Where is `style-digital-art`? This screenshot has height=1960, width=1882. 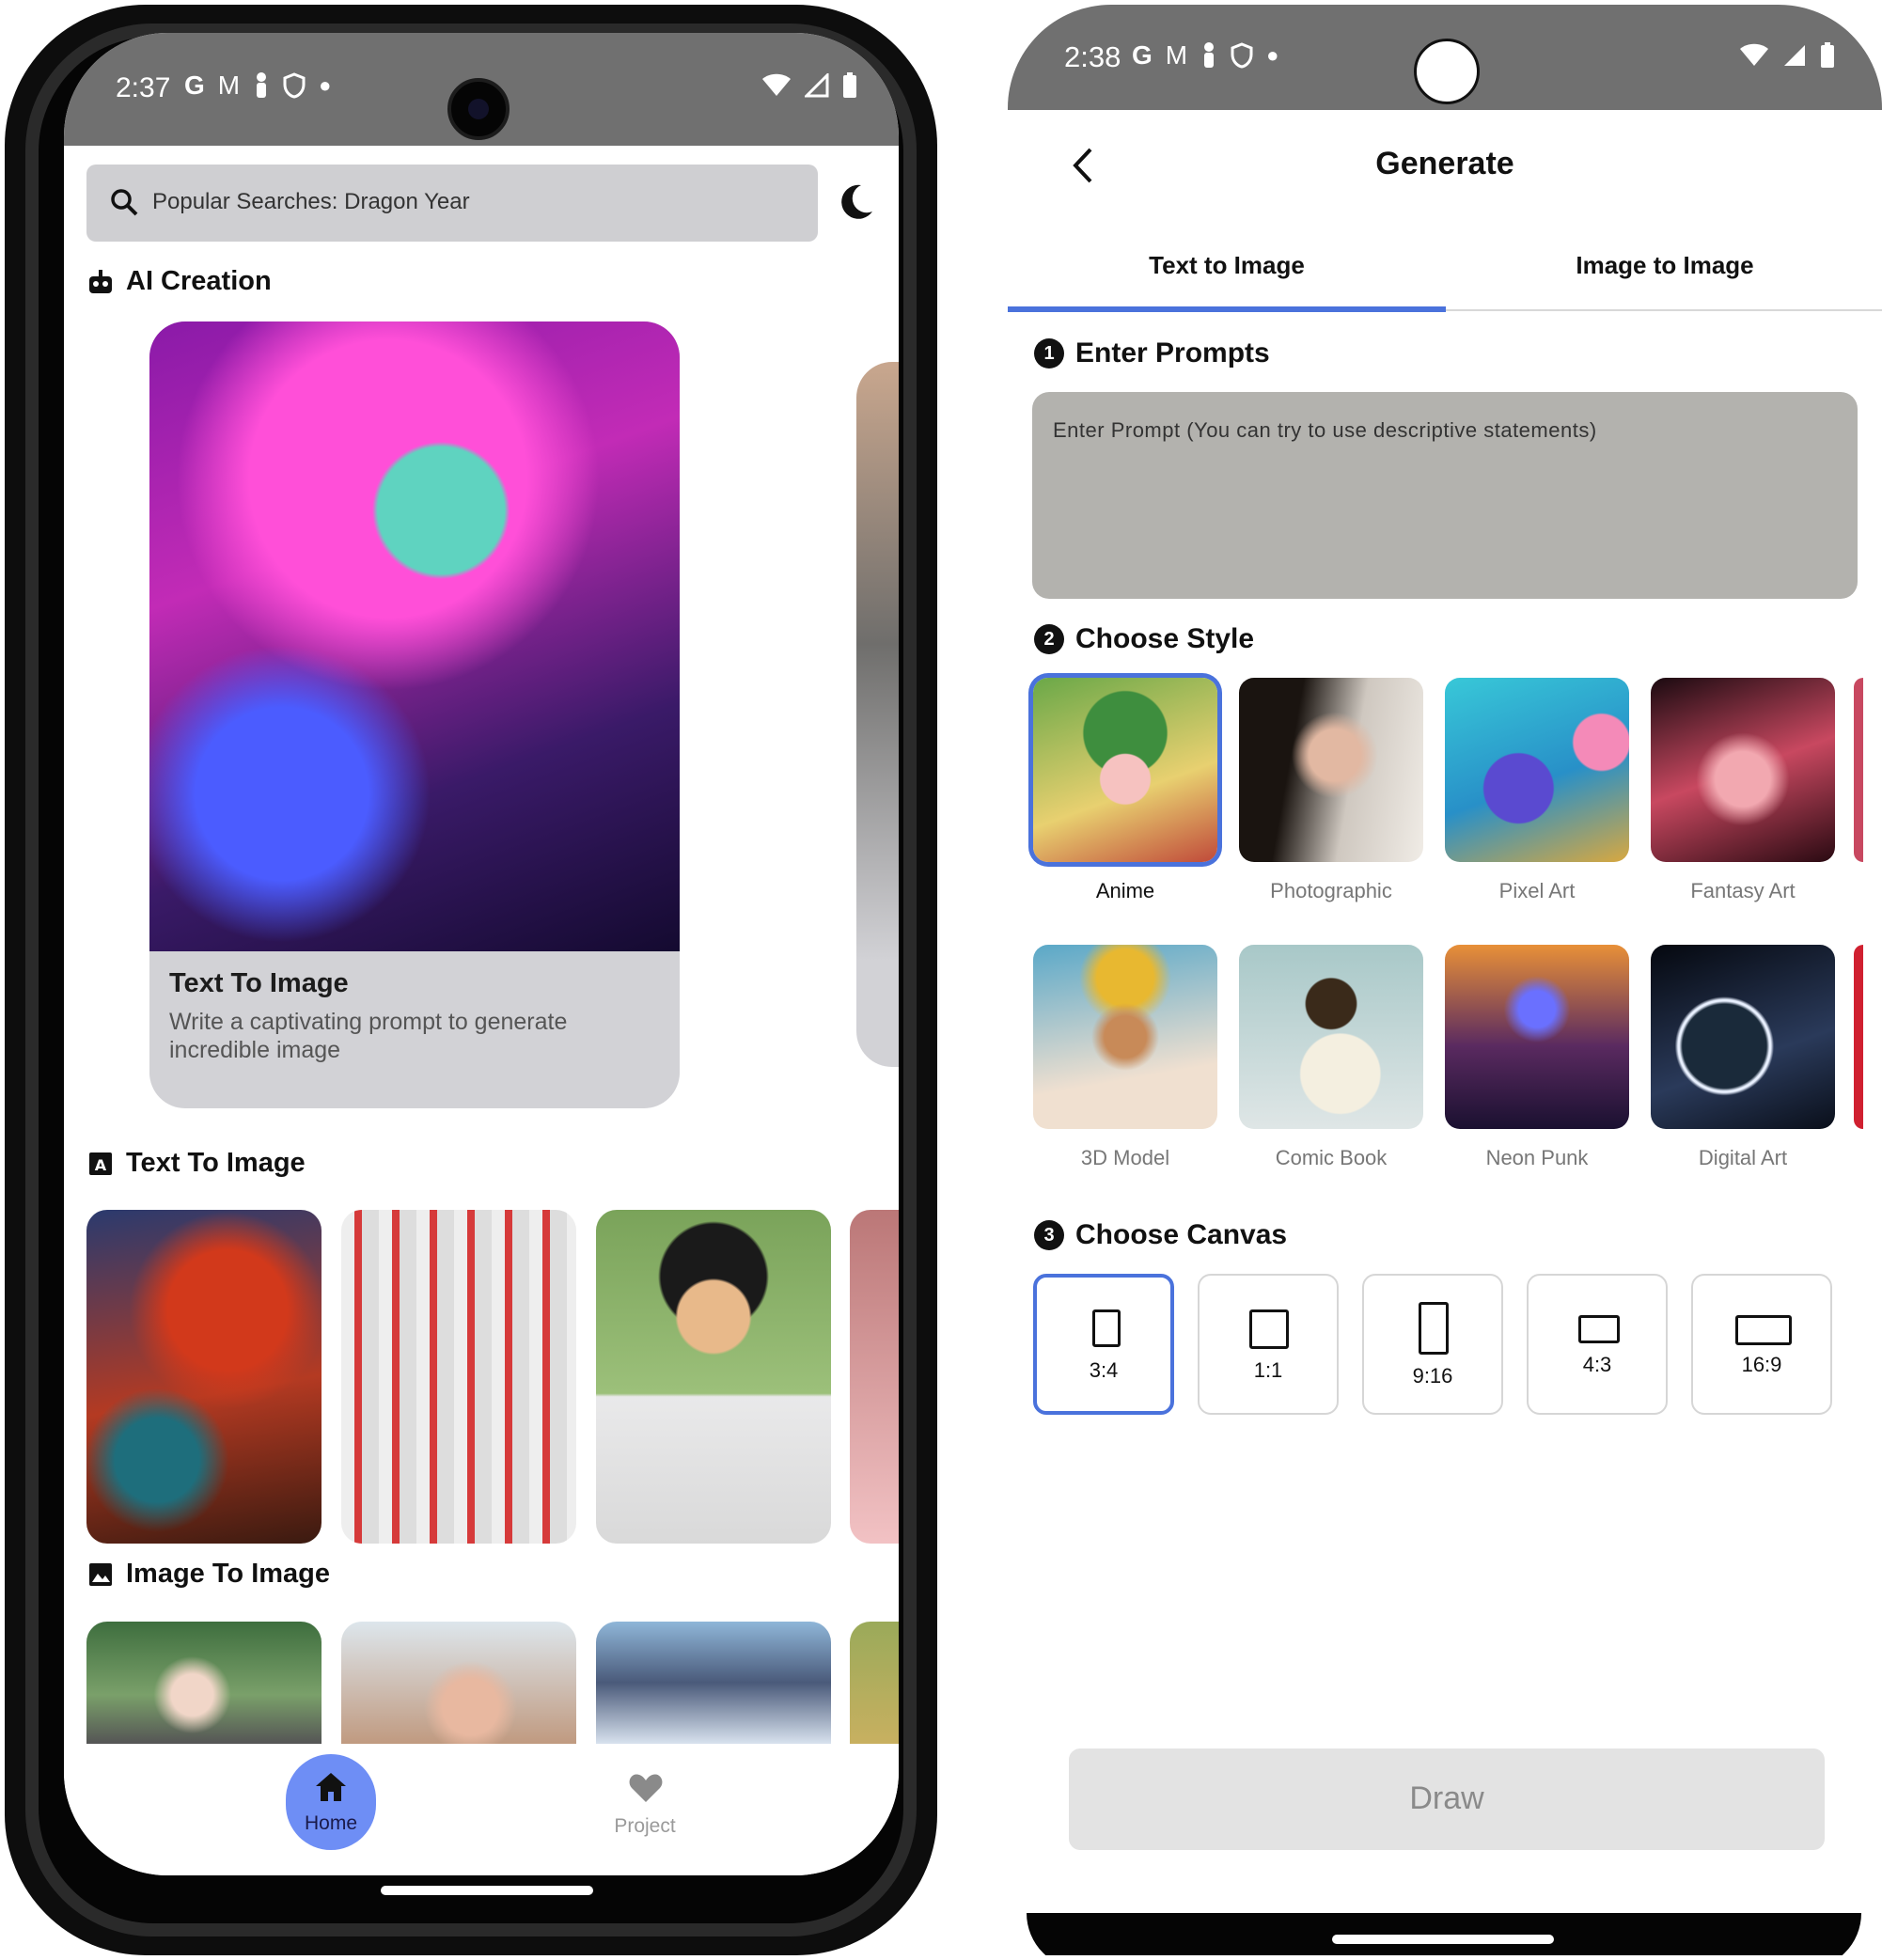 style-digital-art is located at coordinates (1743, 1037).